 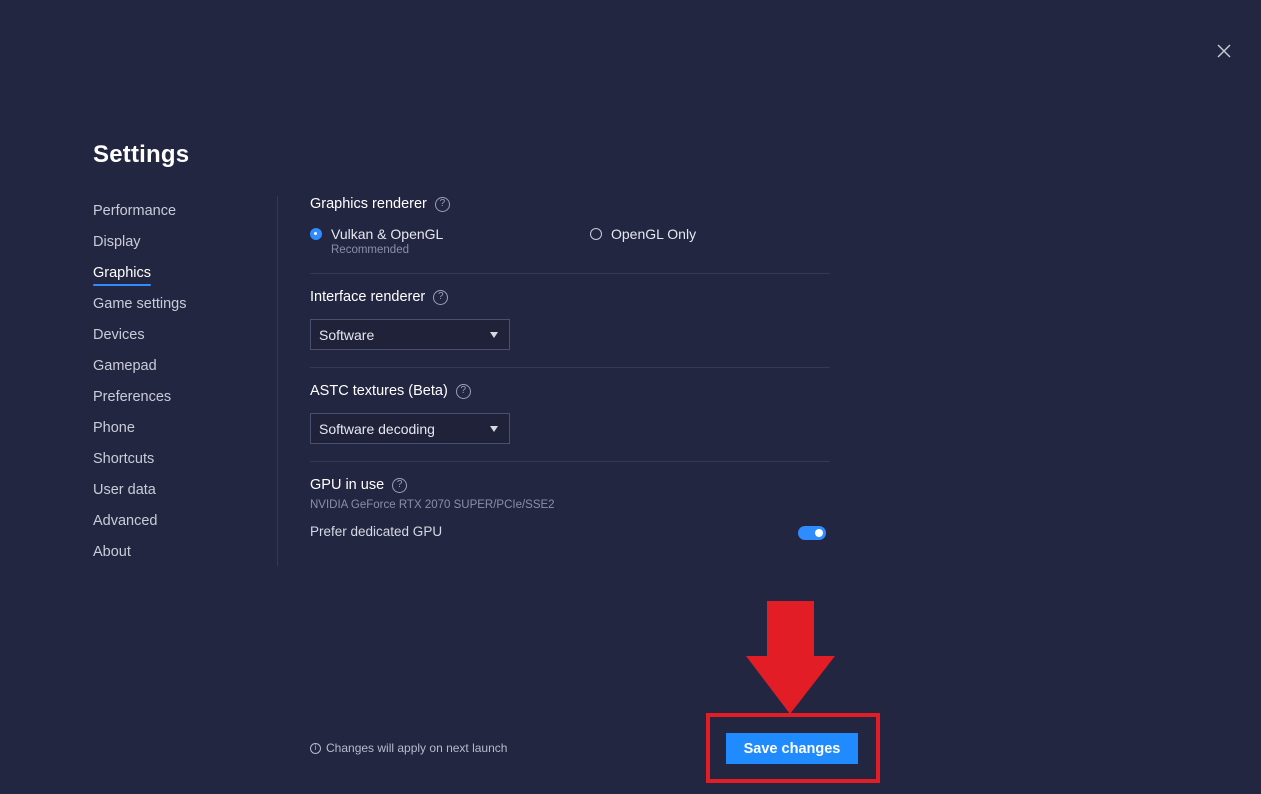 I want to click on radio-unchecked-icon, so click(x=596, y=234).